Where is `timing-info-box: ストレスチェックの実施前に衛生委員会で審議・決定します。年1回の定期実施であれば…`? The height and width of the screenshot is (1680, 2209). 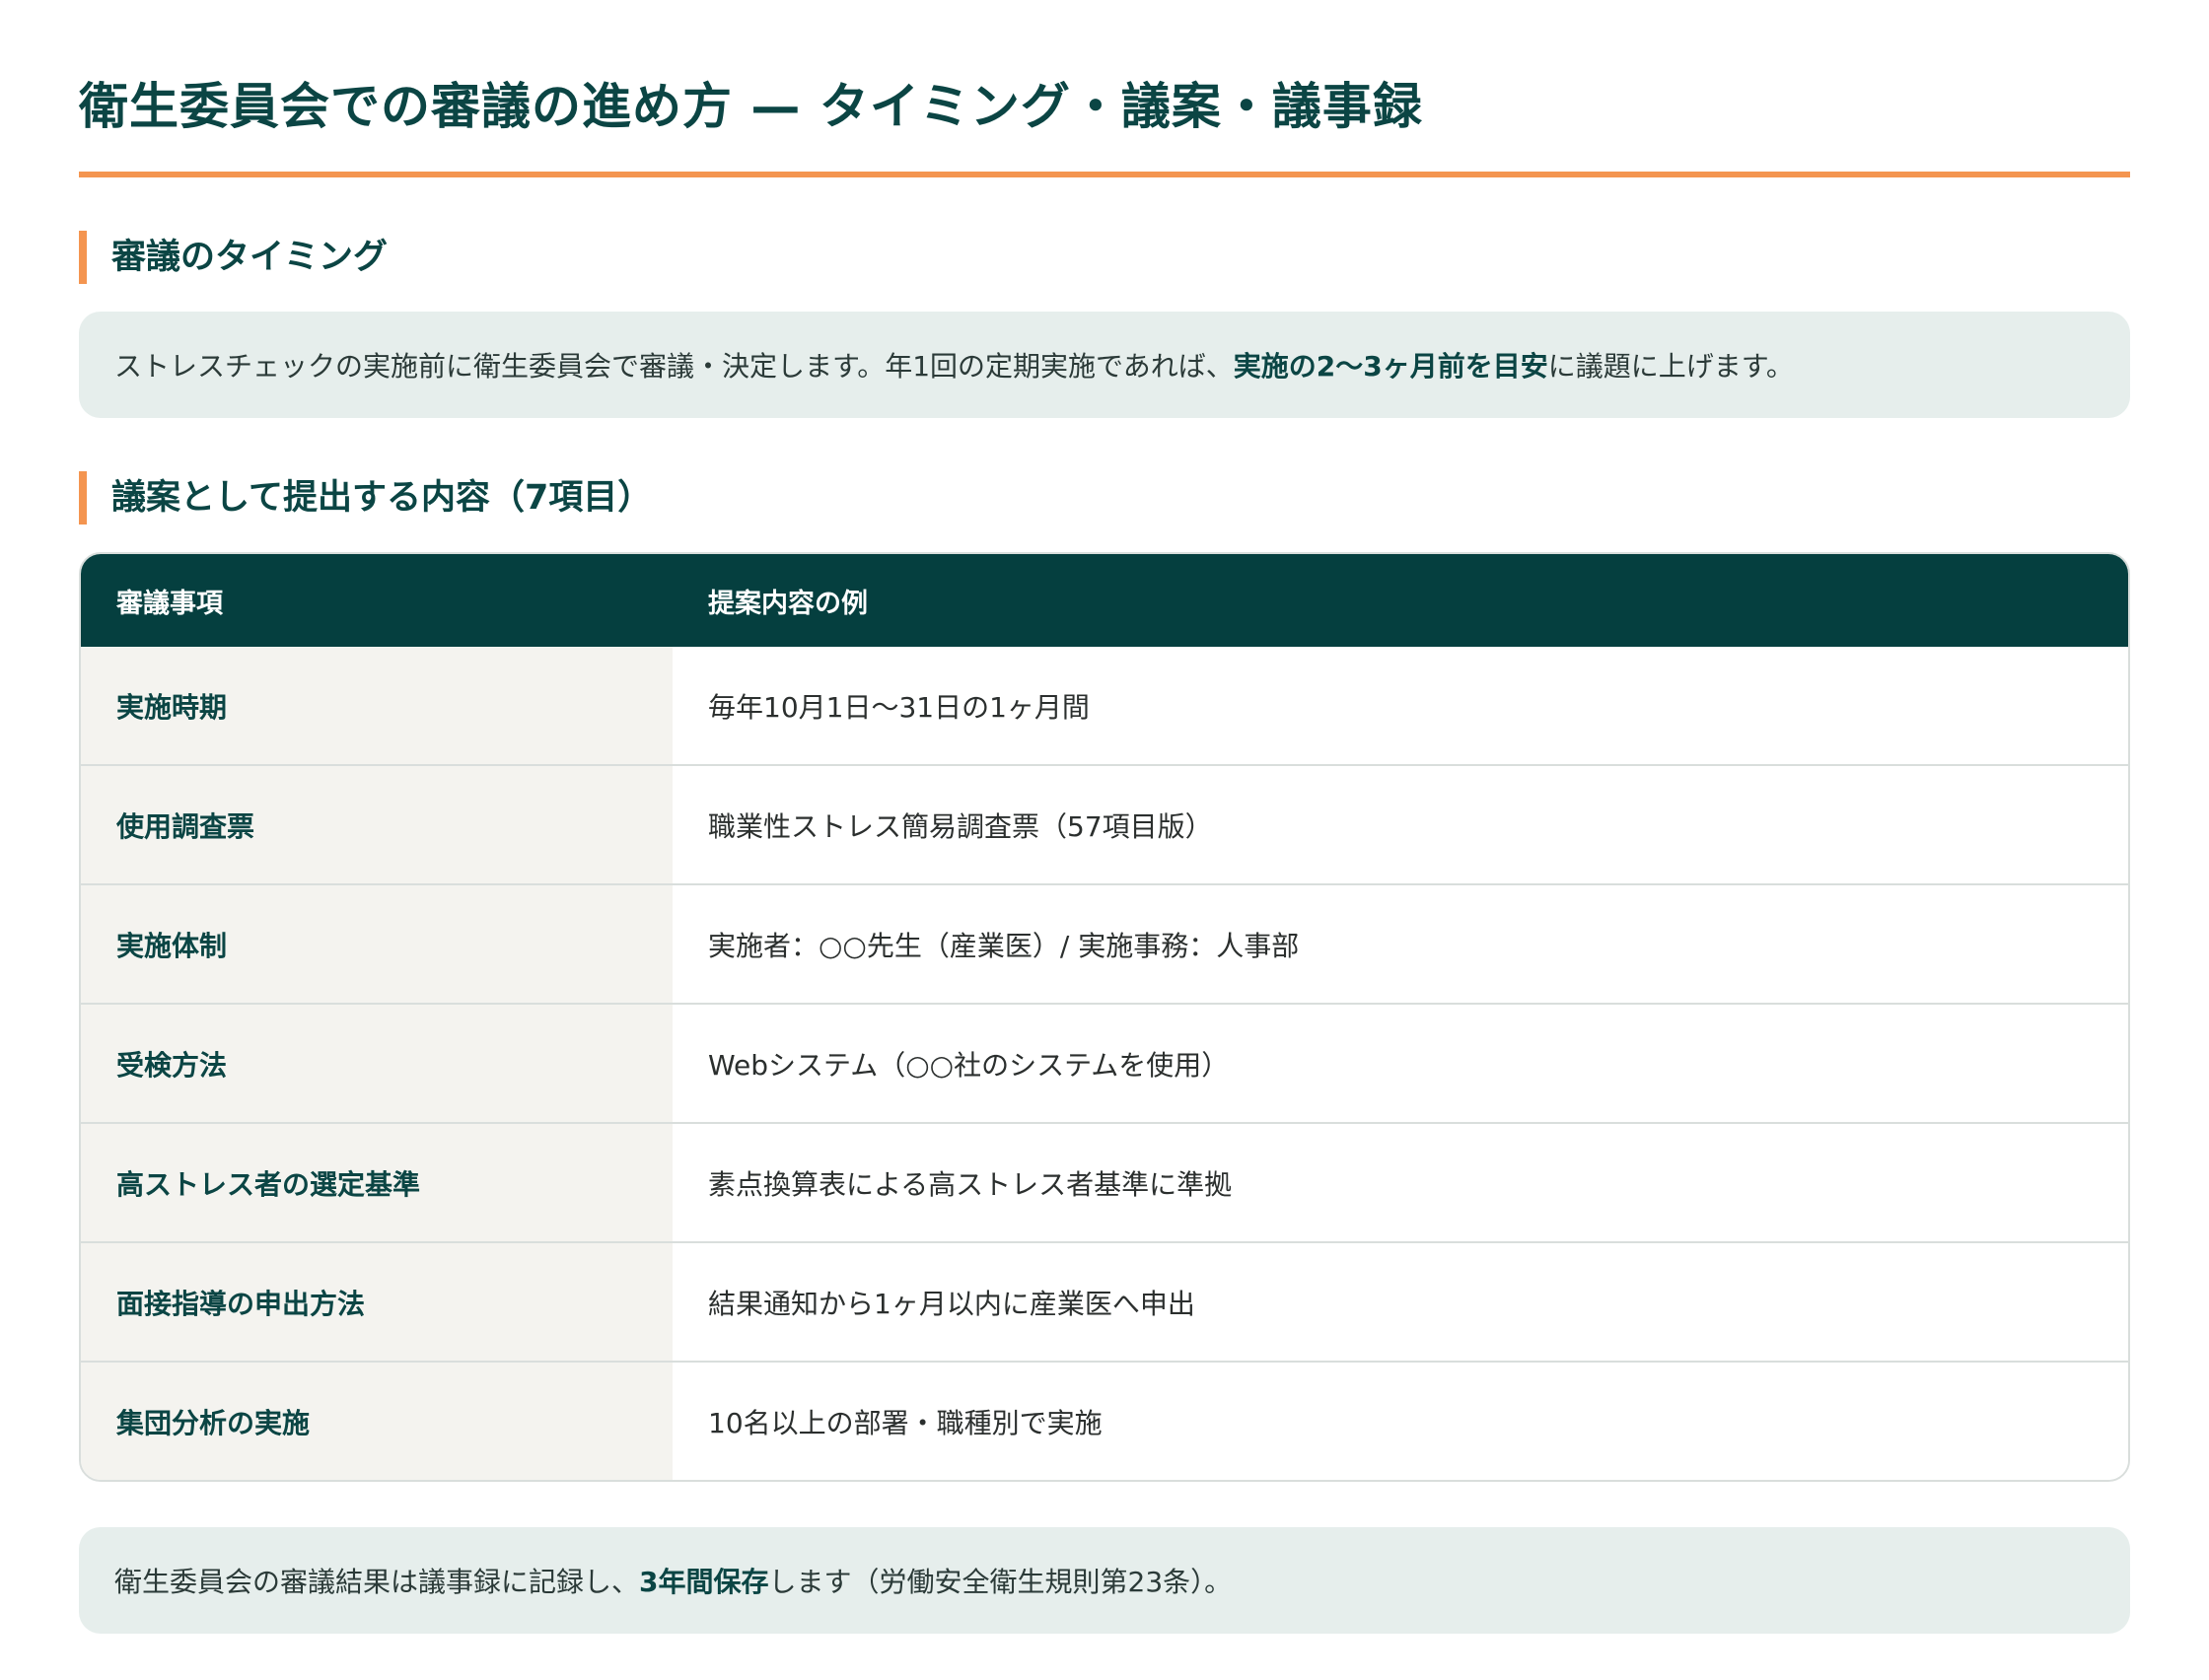
timing-info-box: ストレスチェックの実施前に衛生委員会で審議・決定します。年1回の定期実施であれば… is located at coordinates (1104, 365).